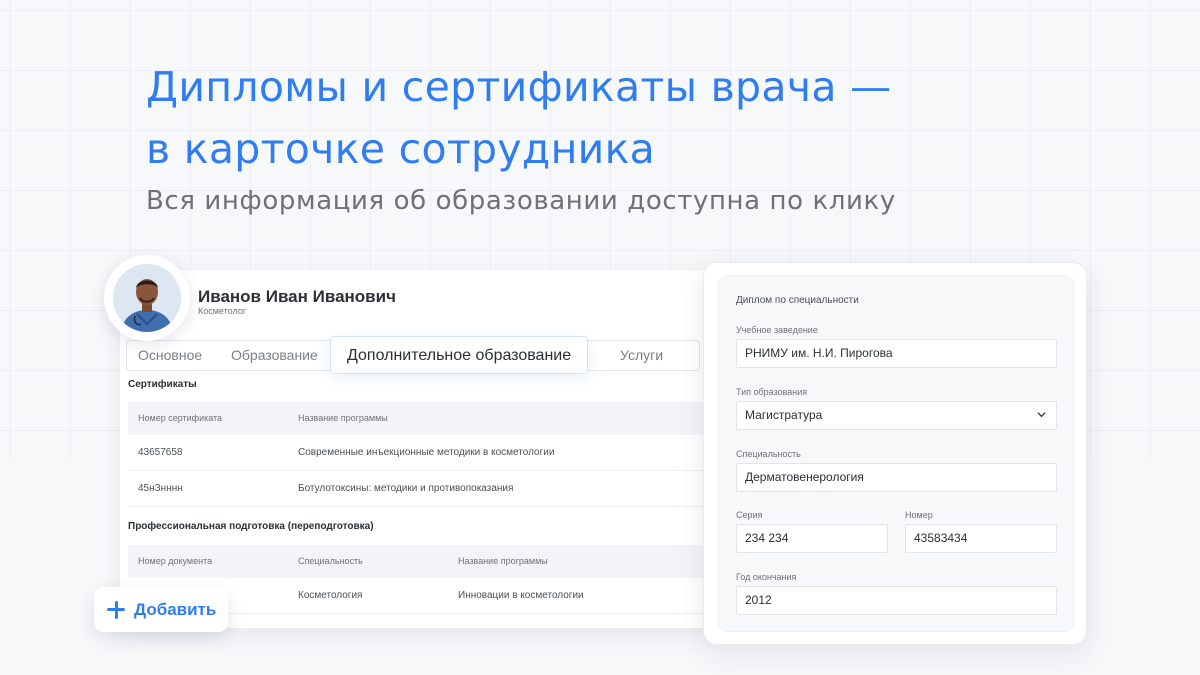  What do you see at coordinates (749, 515) in the screenshot?
I see `series-label: Серия` at bounding box center [749, 515].